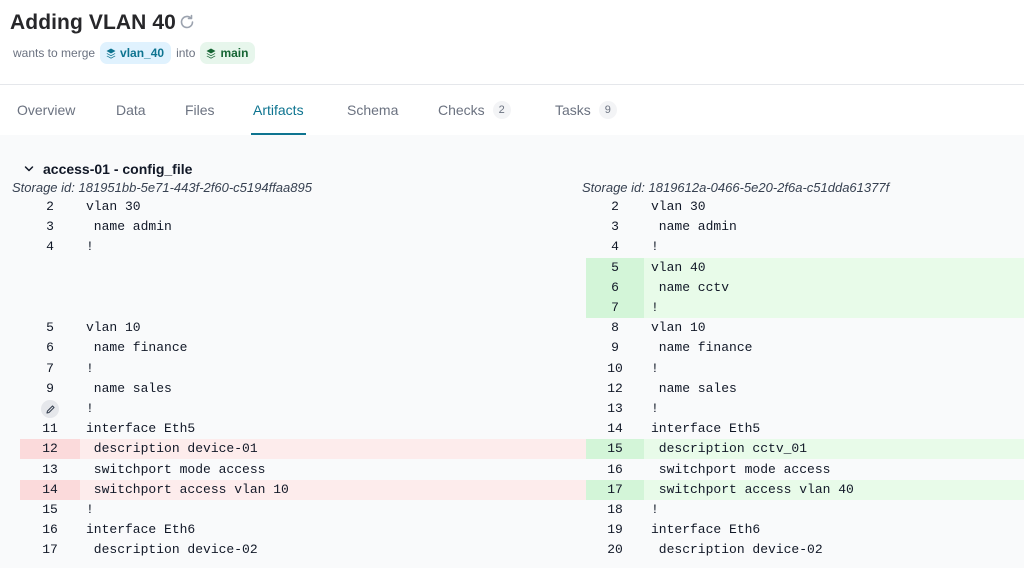  I want to click on tab-overview: Overview, so click(46, 110).